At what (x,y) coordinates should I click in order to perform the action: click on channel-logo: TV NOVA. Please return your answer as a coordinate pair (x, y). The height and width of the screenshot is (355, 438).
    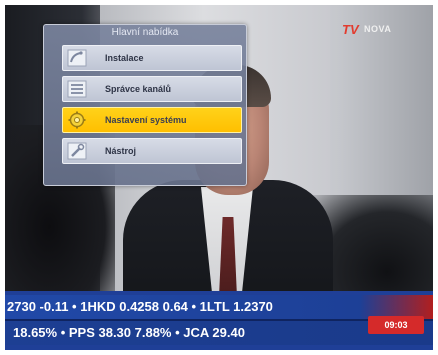
    Looking at the image, I should click on (381, 31).